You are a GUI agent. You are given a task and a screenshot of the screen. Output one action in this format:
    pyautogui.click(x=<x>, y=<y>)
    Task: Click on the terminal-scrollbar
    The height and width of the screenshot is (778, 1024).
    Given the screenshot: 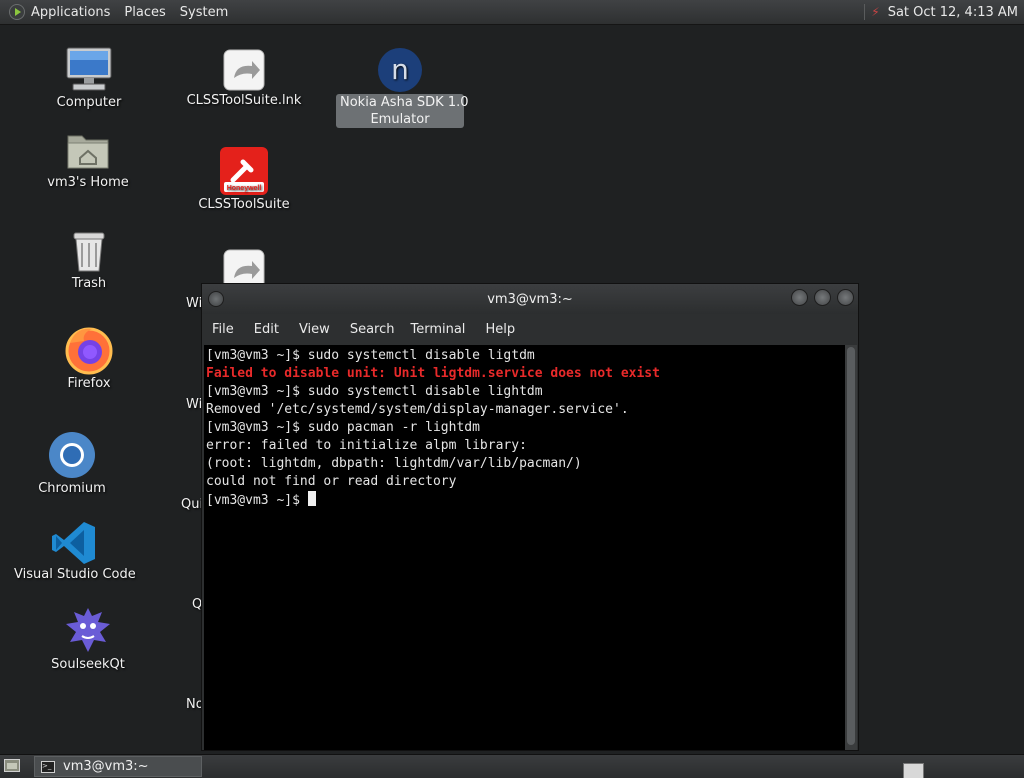 What is the action you would take?
    pyautogui.click(x=851, y=547)
    